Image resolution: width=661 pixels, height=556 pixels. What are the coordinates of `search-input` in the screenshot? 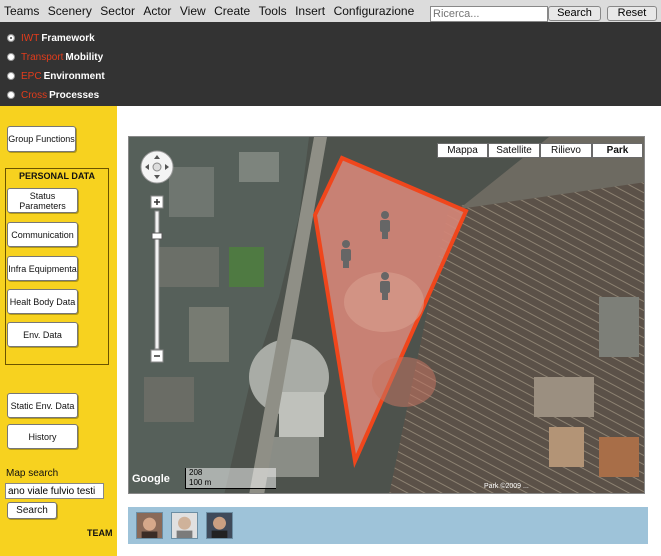 It's located at (489, 14).